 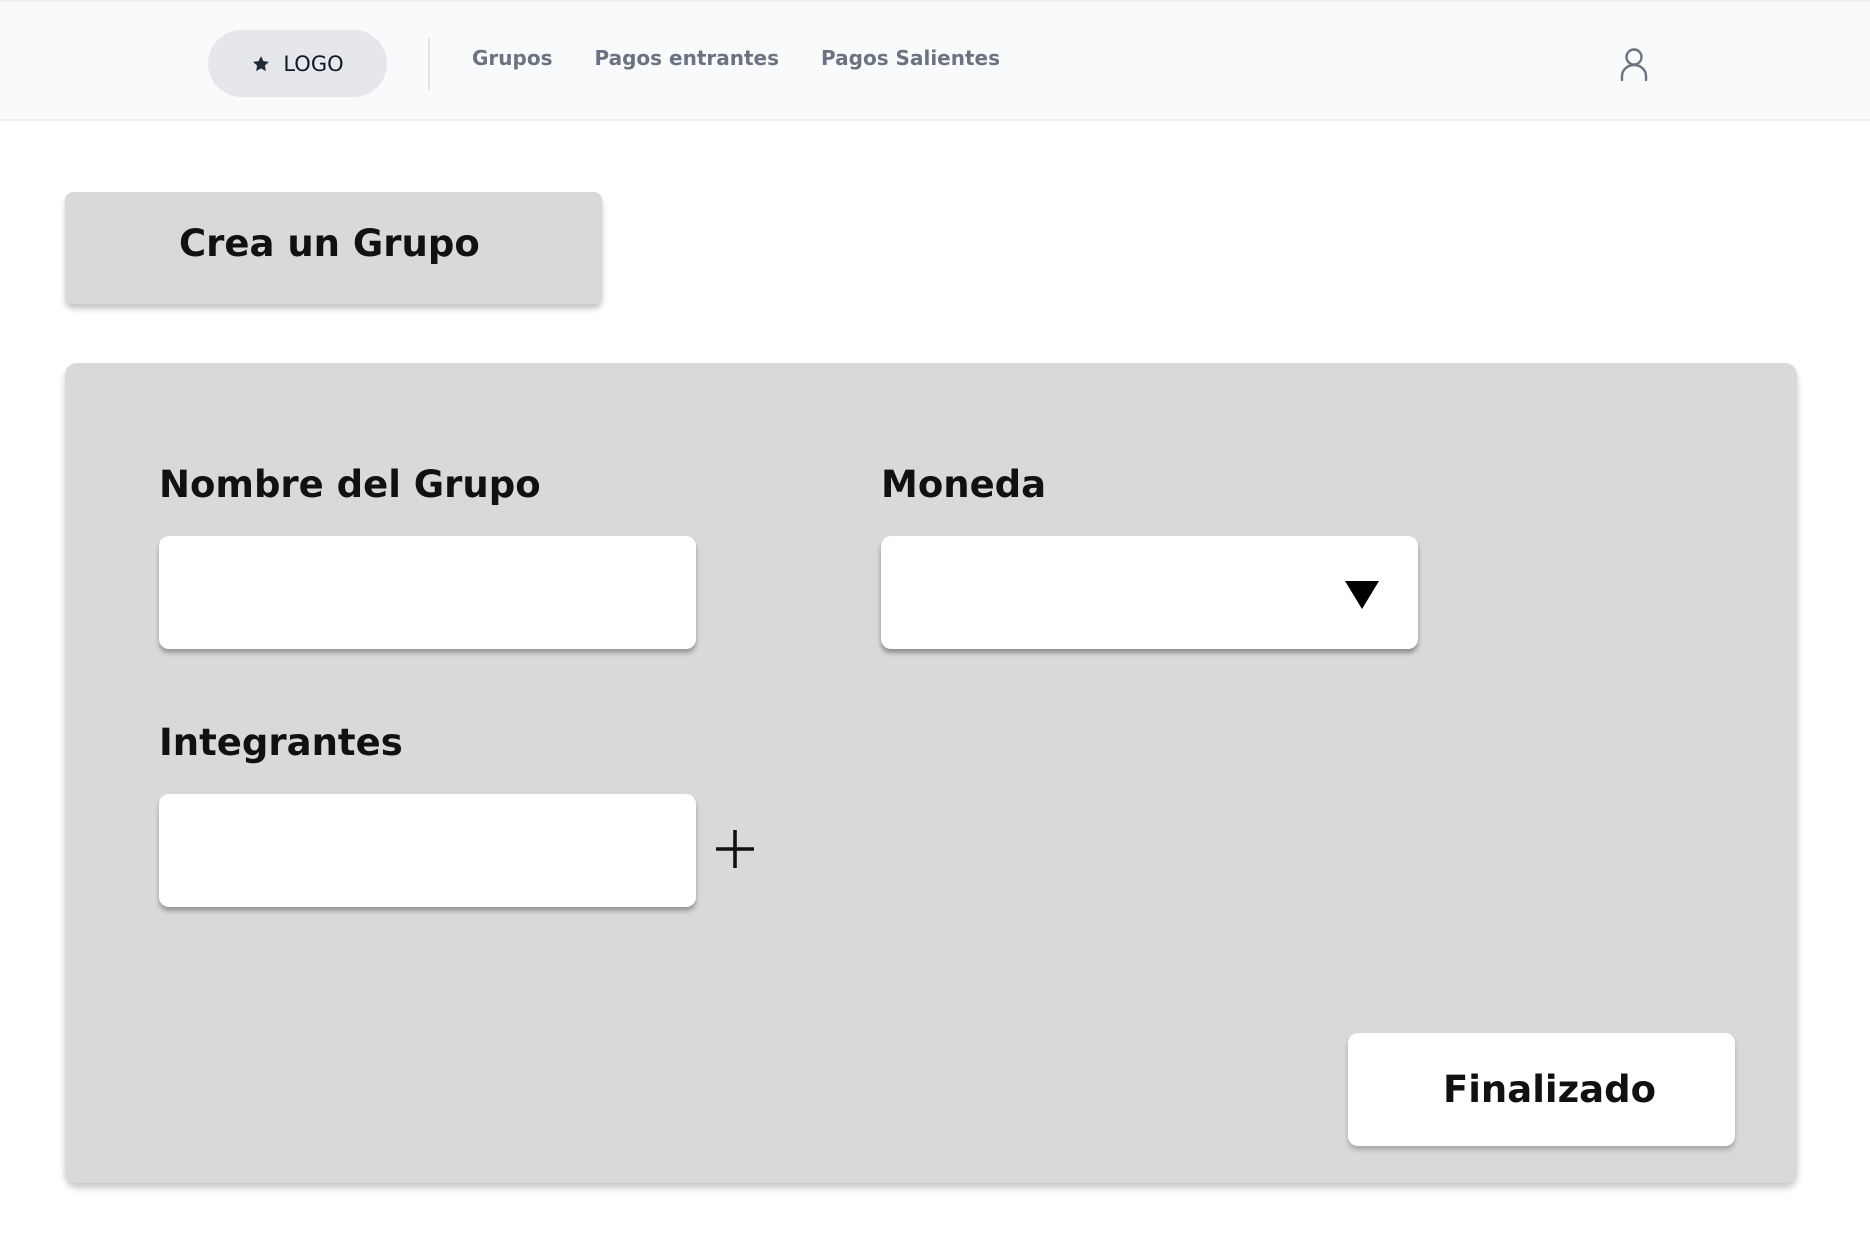 I want to click on user-account-button, so click(x=1634, y=64).